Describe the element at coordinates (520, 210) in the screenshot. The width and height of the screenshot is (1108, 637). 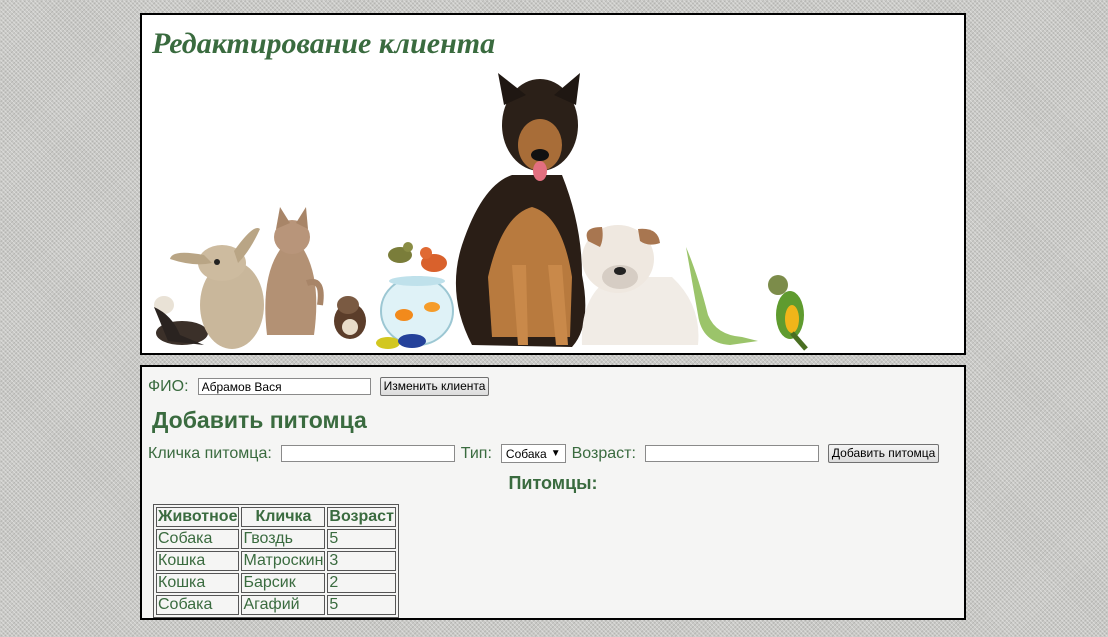
I see `dog-shepherd-figure` at that location.